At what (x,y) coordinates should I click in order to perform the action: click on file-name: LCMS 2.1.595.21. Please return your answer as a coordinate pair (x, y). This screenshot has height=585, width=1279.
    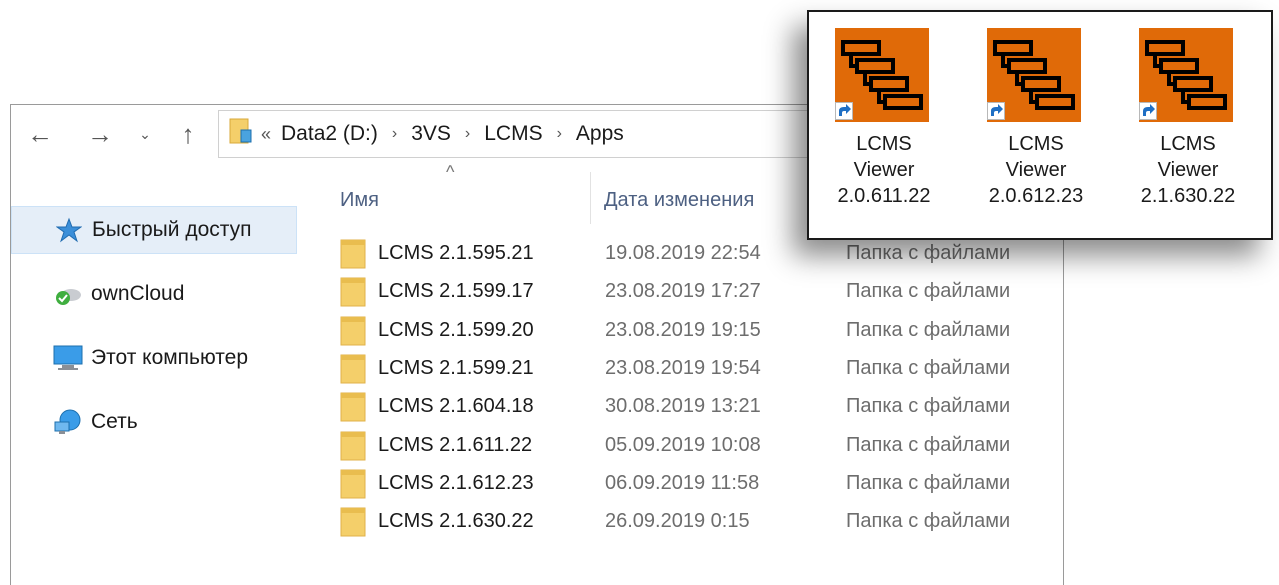
    Looking at the image, I should click on (456, 253).